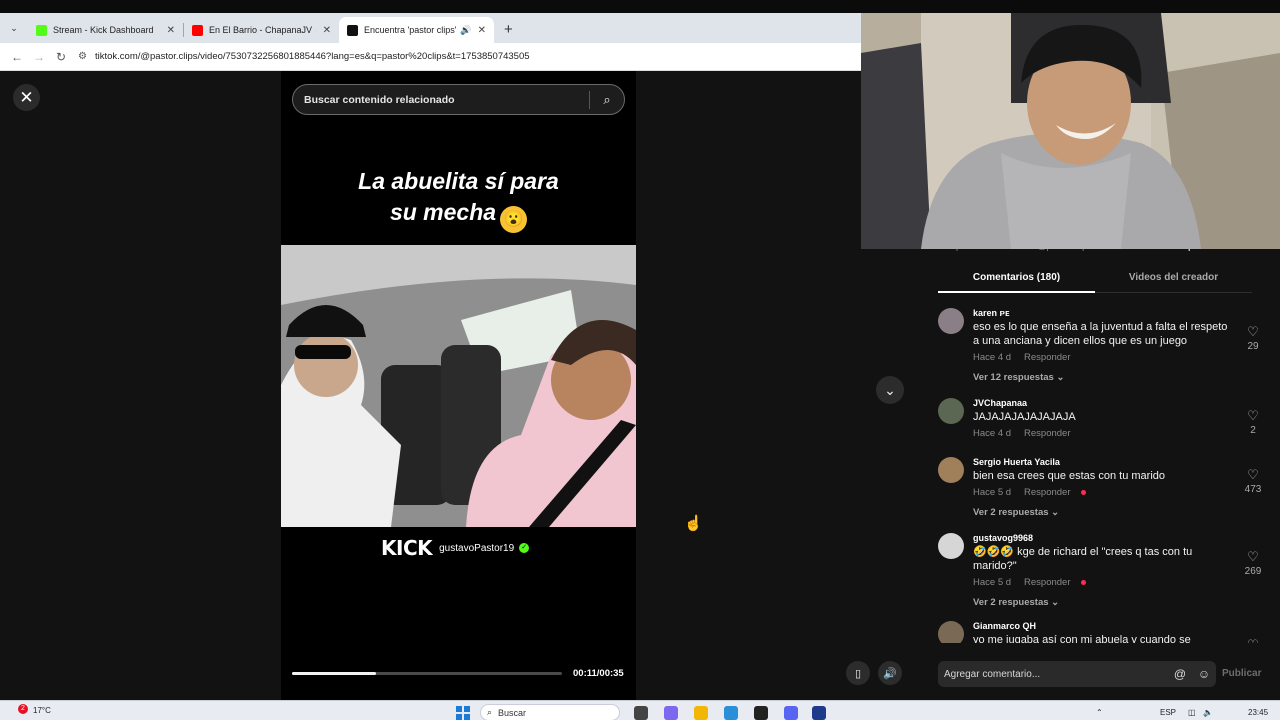  What do you see at coordinates (761, 713) in the screenshot?
I see `obs-icon` at bounding box center [761, 713].